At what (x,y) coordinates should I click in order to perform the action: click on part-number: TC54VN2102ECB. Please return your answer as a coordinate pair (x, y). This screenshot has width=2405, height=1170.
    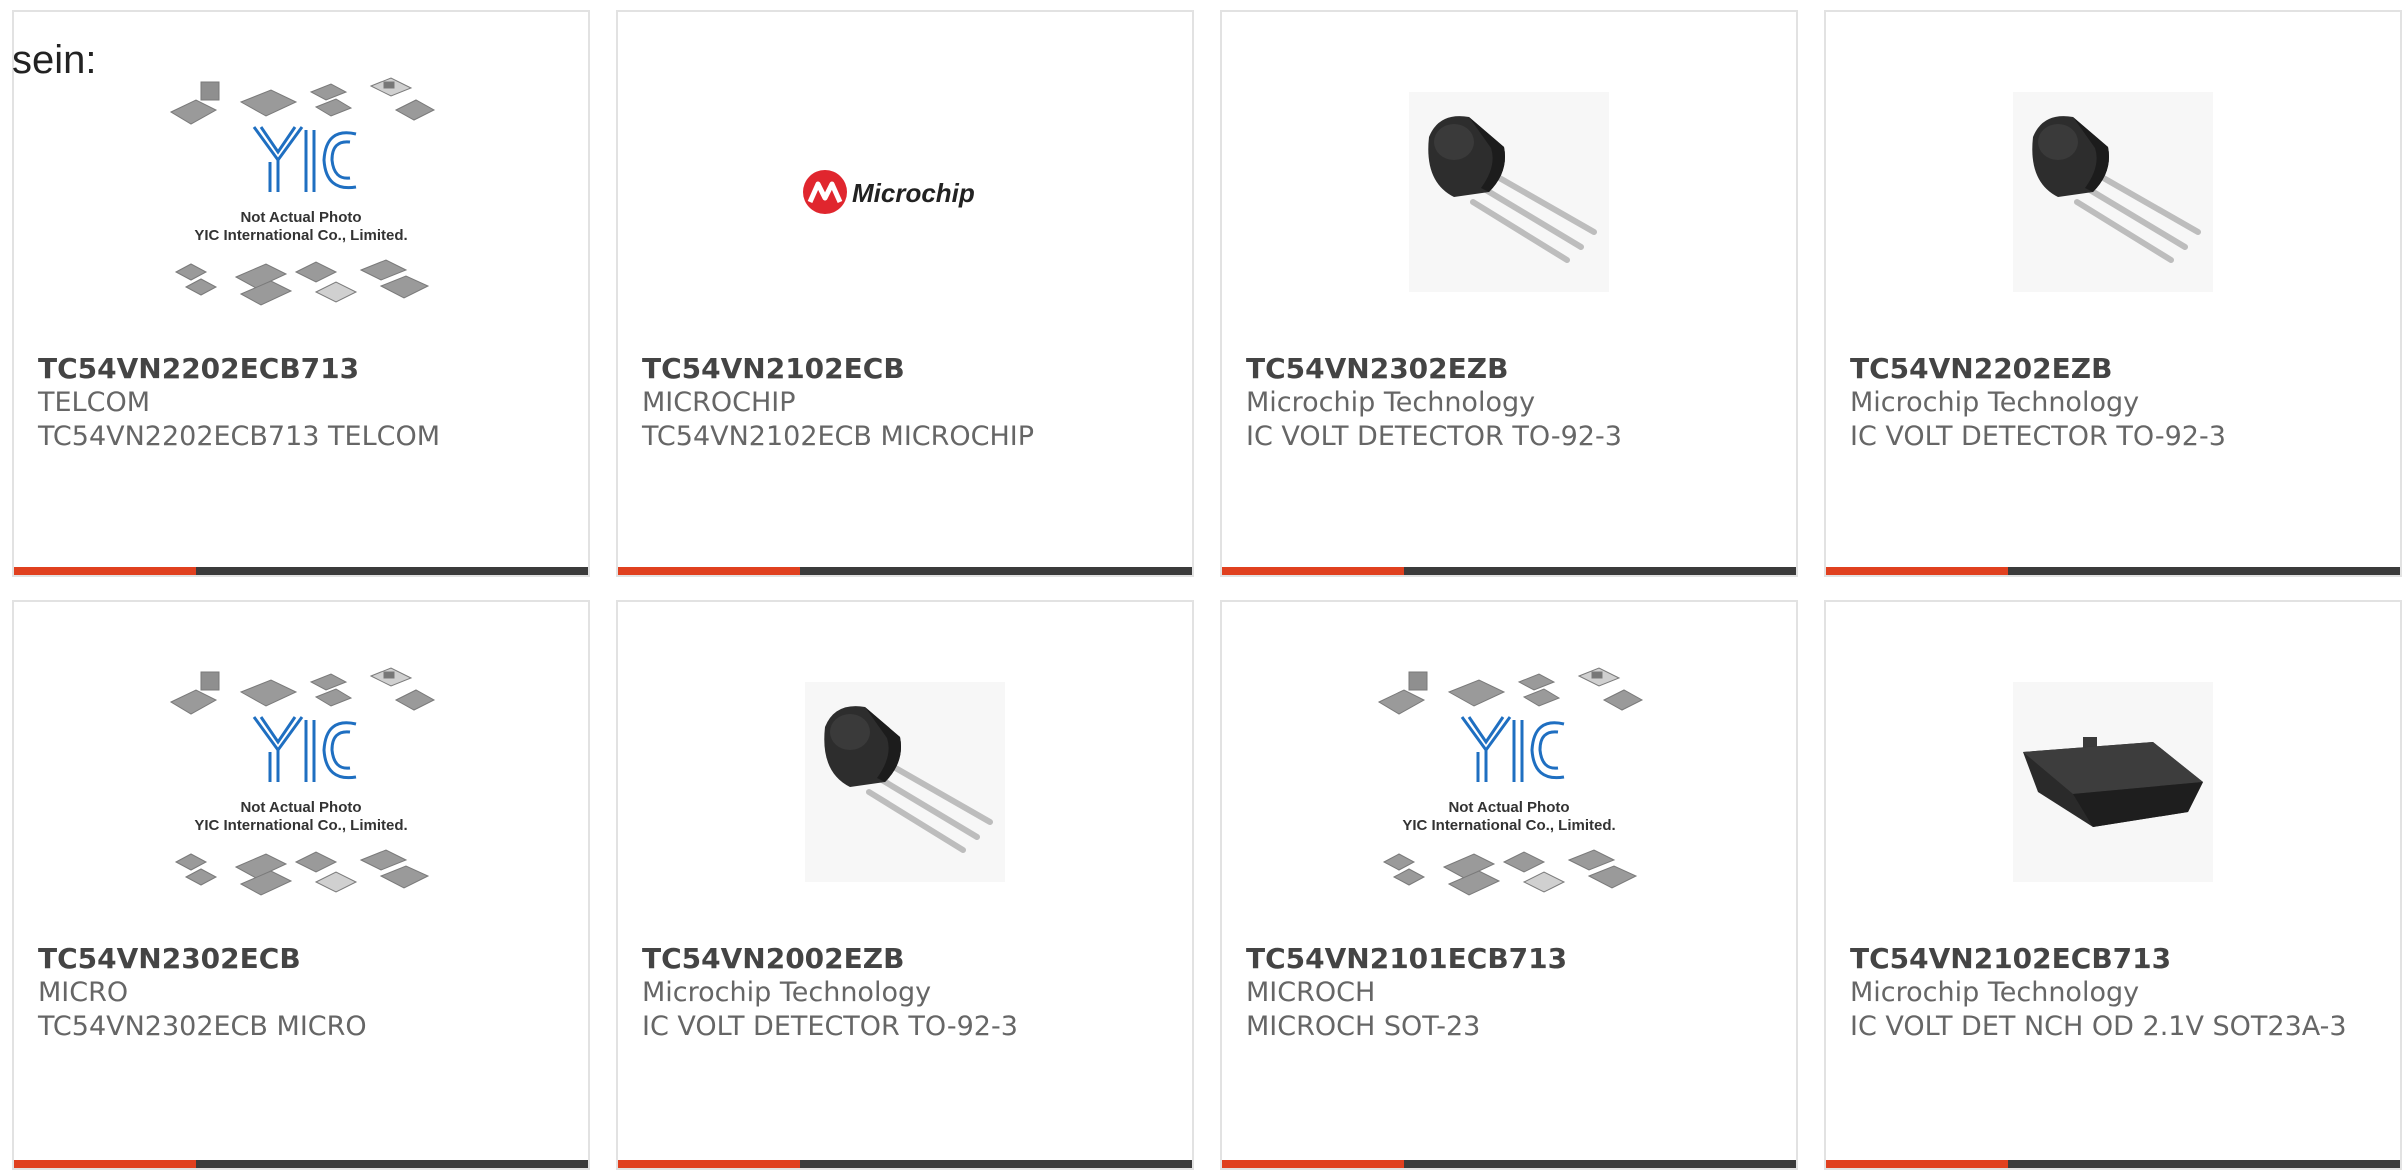
    Looking at the image, I should click on (909, 369).